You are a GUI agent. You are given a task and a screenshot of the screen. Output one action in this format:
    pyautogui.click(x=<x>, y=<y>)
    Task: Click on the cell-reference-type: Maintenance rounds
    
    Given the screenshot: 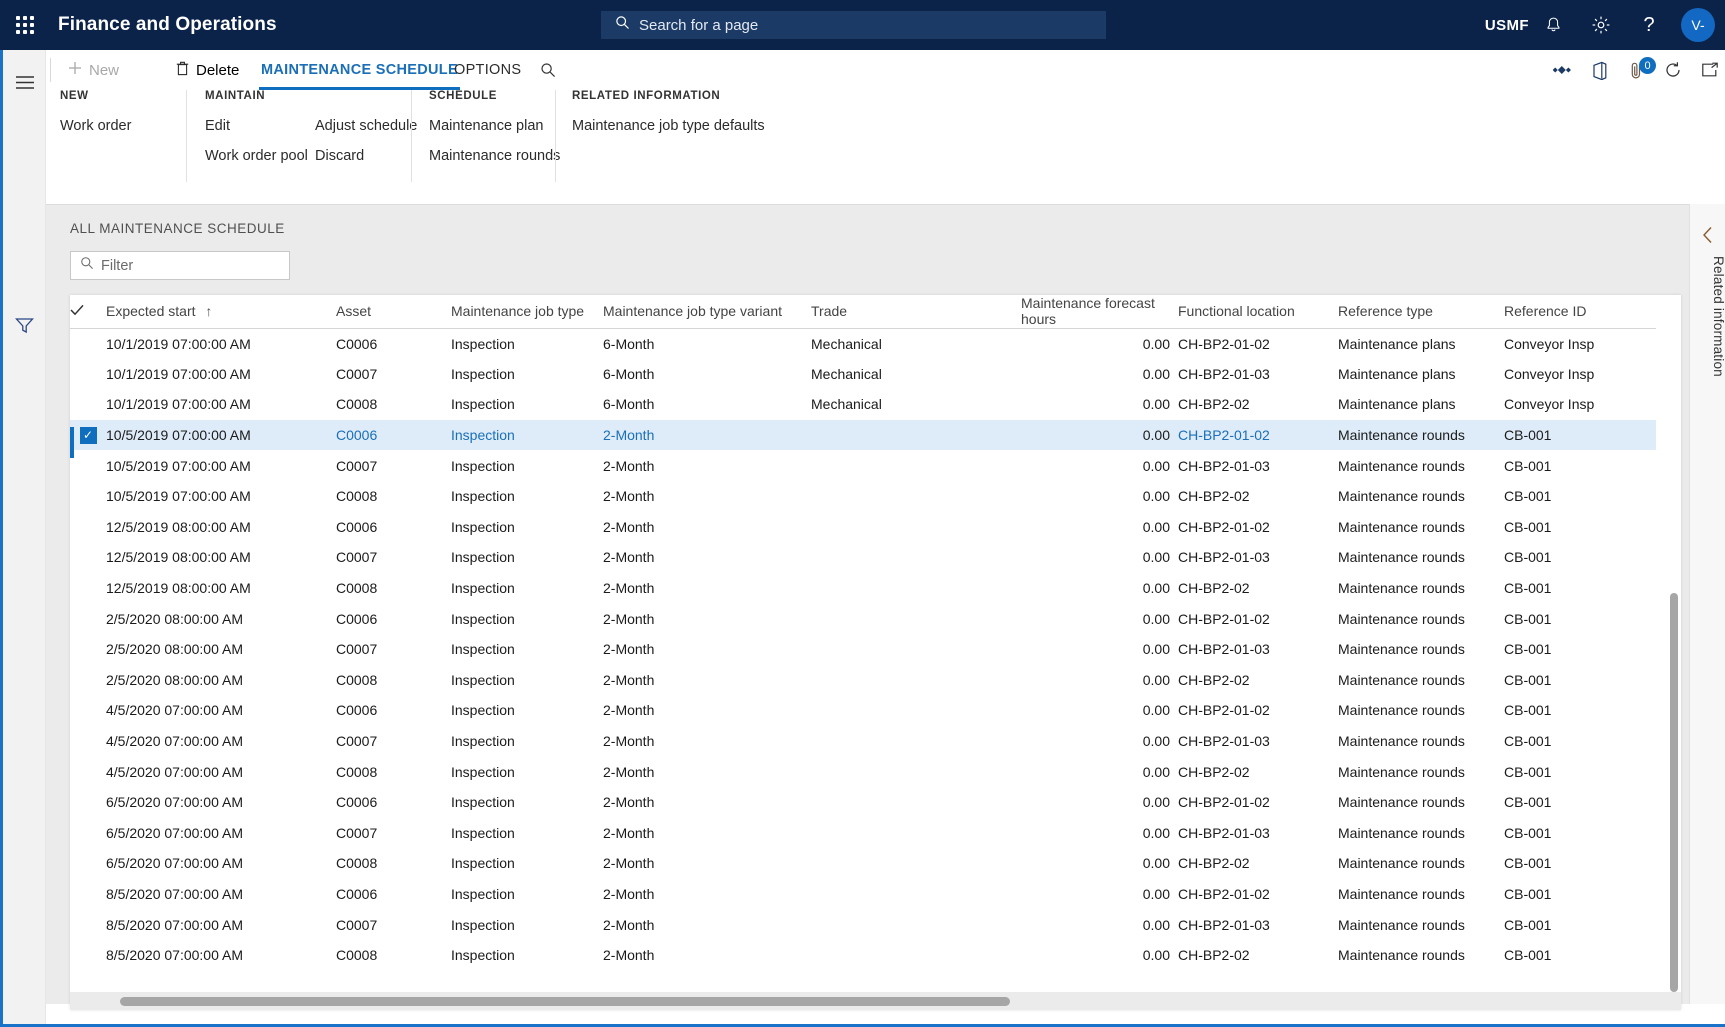 What is the action you would take?
    pyautogui.click(x=1401, y=955)
    